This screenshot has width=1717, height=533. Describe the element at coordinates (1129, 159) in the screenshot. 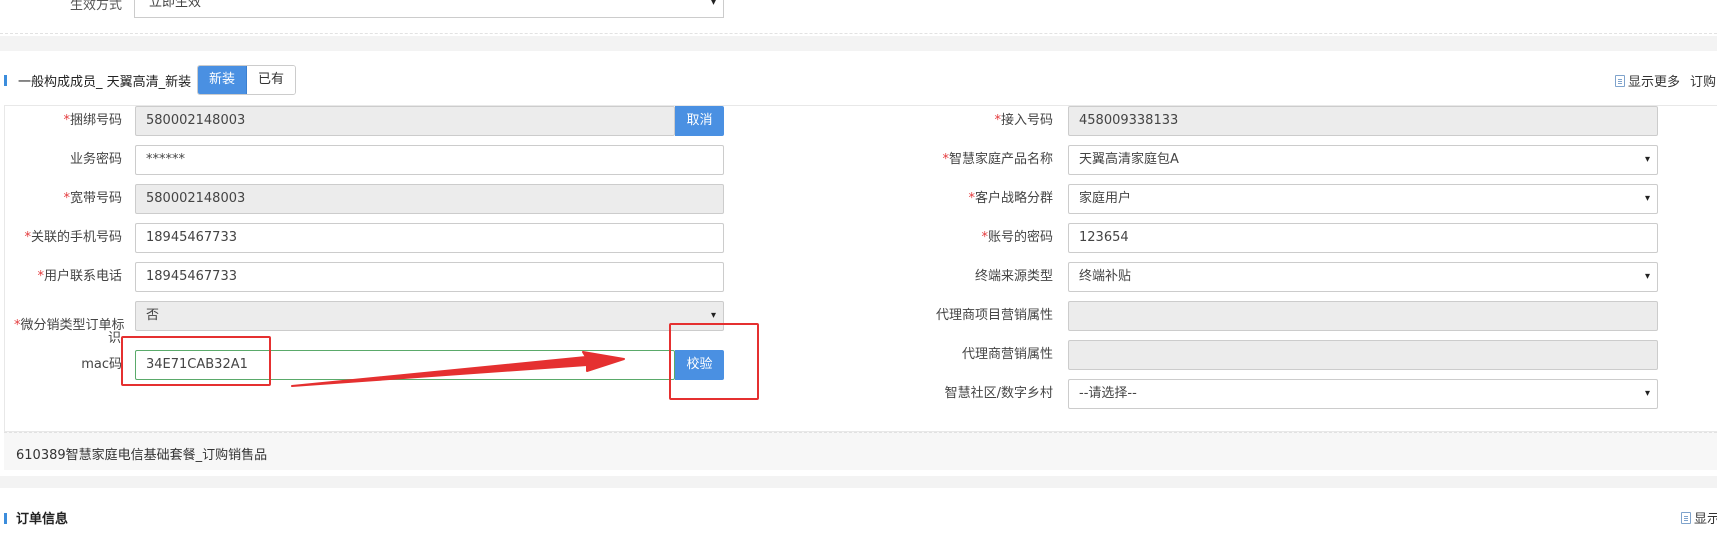

I see `product-name-value: 天翼高清家庭包A` at that location.